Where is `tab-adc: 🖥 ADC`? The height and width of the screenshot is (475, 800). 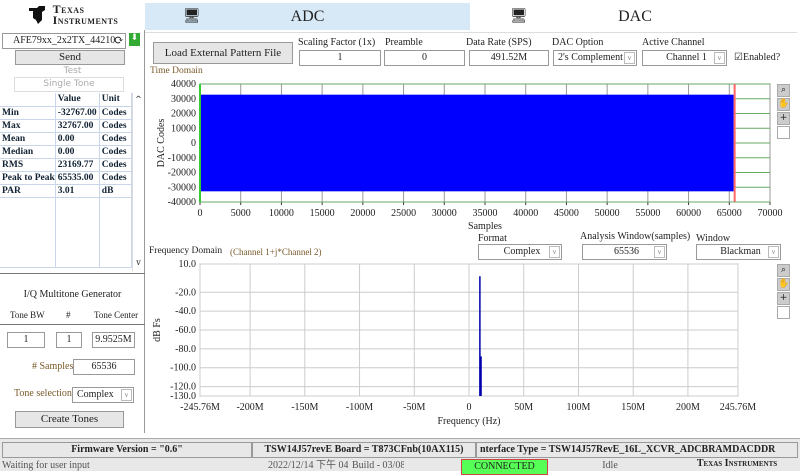 tab-adc: 🖥 ADC is located at coordinates (307, 16).